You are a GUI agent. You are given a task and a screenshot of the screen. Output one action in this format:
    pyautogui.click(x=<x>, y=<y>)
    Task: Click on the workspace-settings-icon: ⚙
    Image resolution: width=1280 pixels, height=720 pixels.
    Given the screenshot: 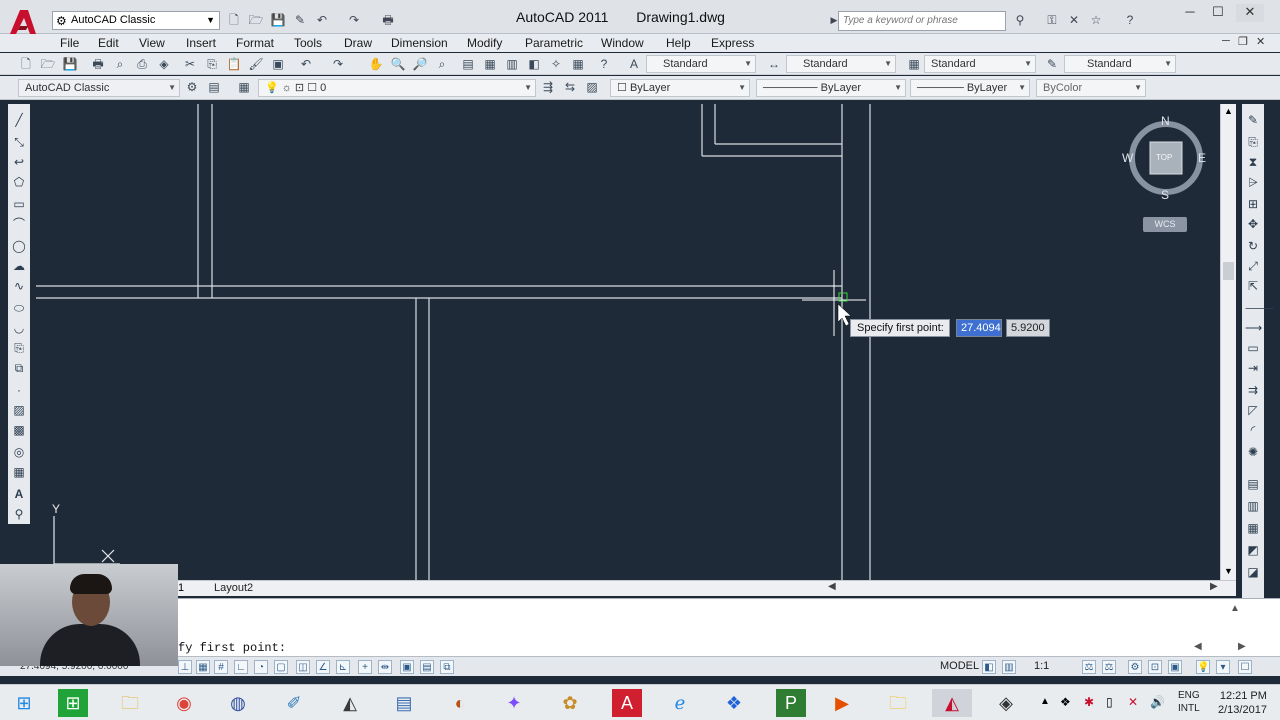 What is the action you would take?
    pyautogui.click(x=192, y=87)
    